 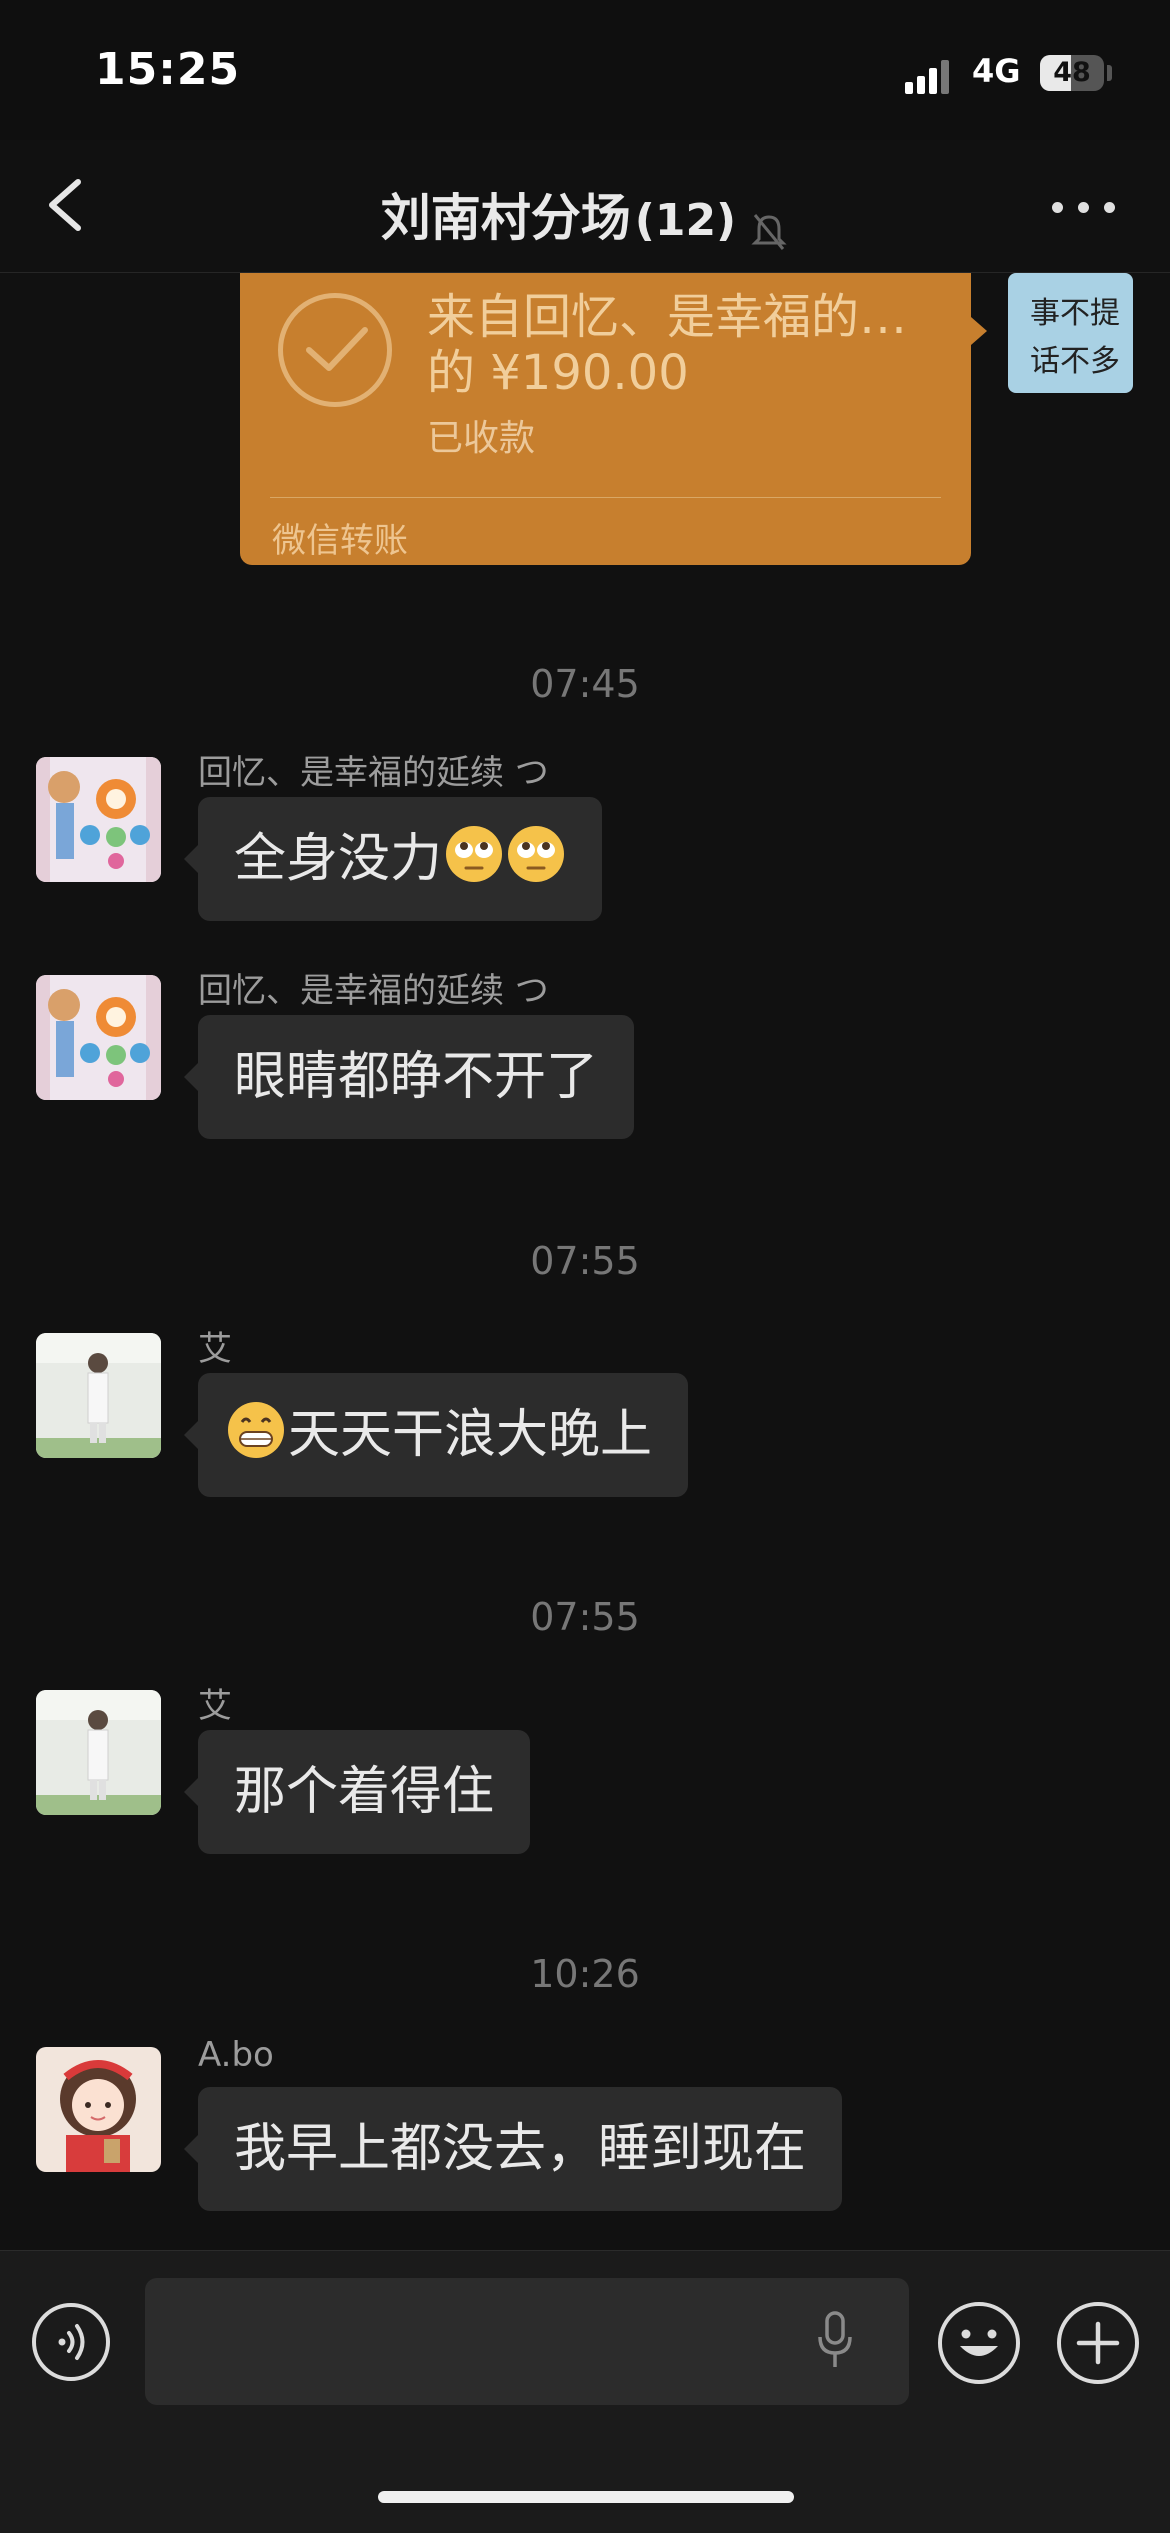 I want to click on message-bubble: 全身没力, so click(x=393, y=859).